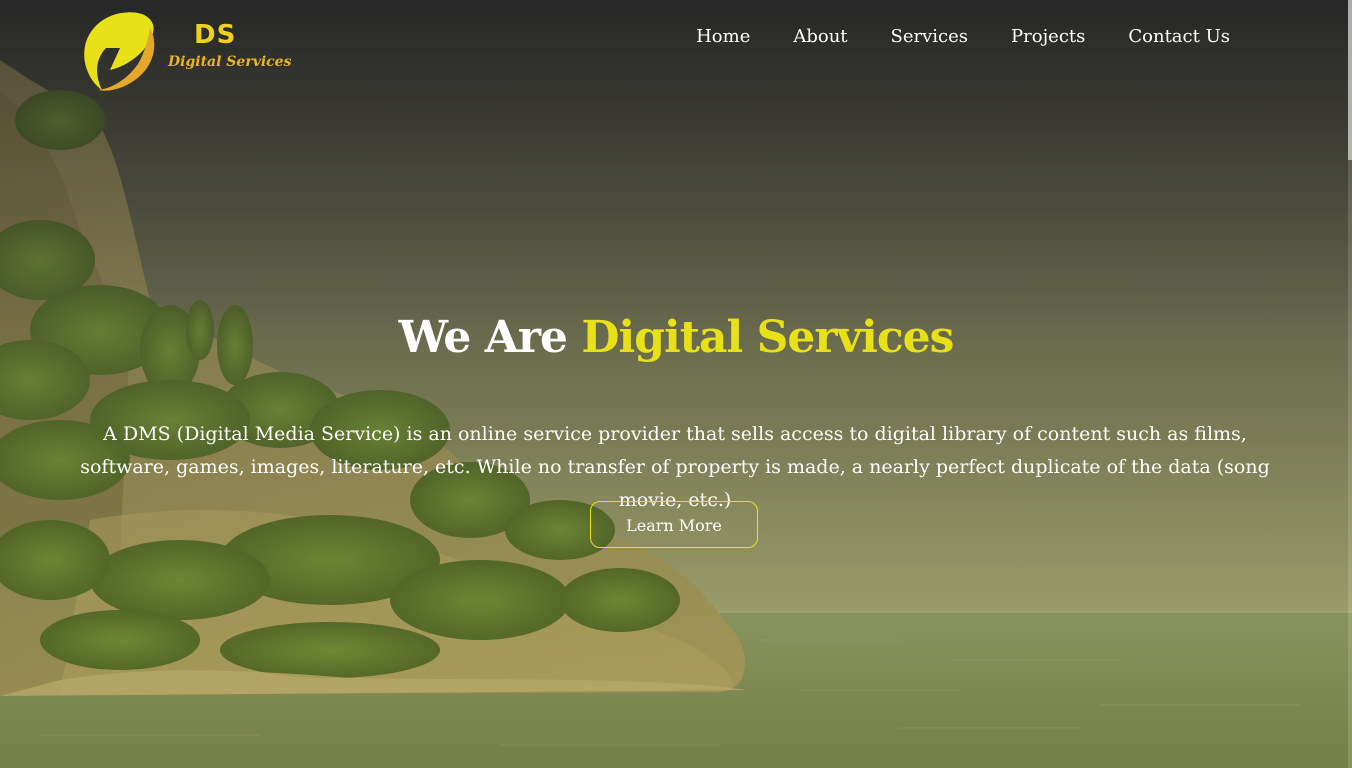 This screenshot has height=768, width=1352. What do you see at coordinates (230, 62) in the screenshot?
I see `logo-tagline: Digital Services` at bounding box center [230, 62].